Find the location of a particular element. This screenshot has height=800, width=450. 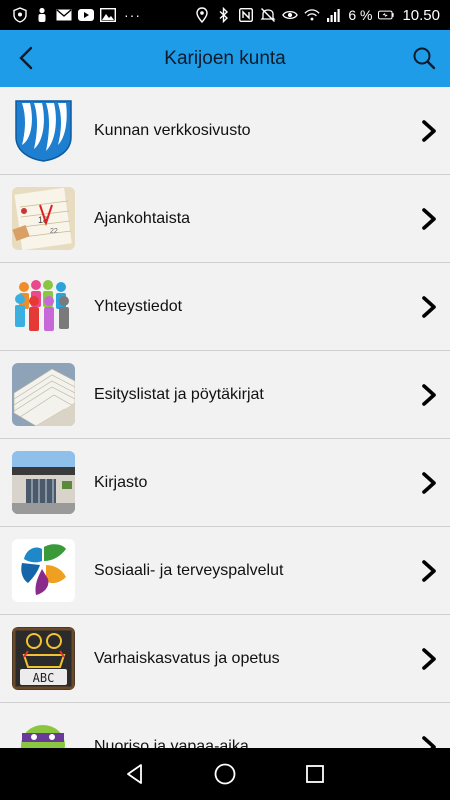

person-icon is located at coordinates (42, 15).